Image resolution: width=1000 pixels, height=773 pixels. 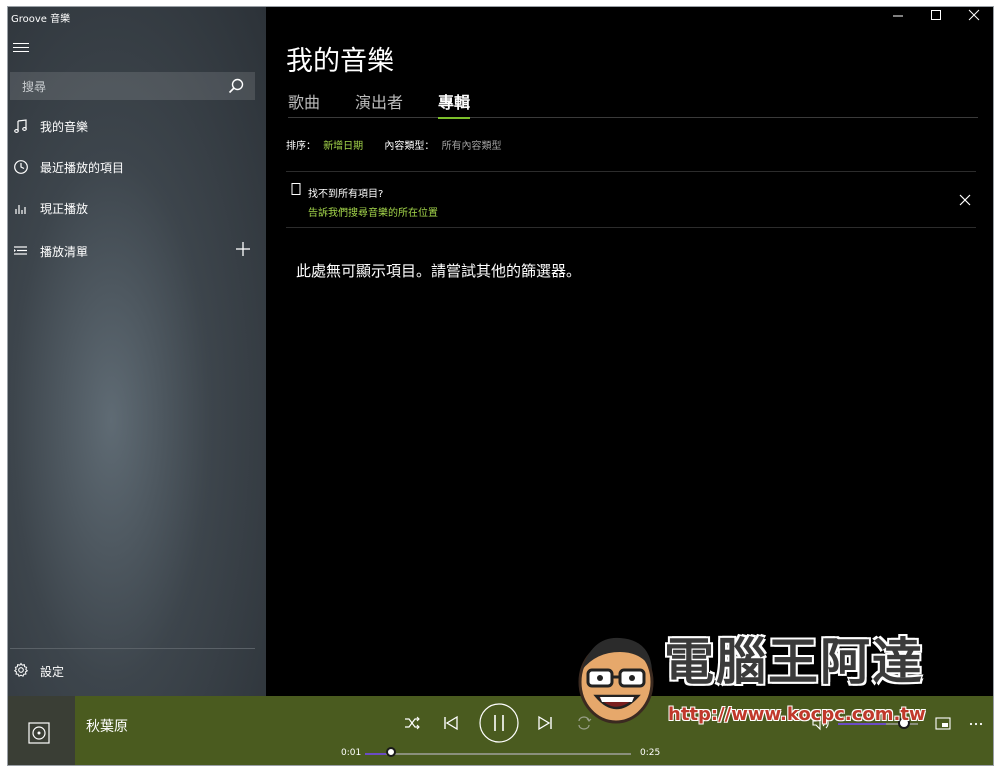 I want to click on content-type-dropdown: 所有內容類型, so click(x=472, y=146).